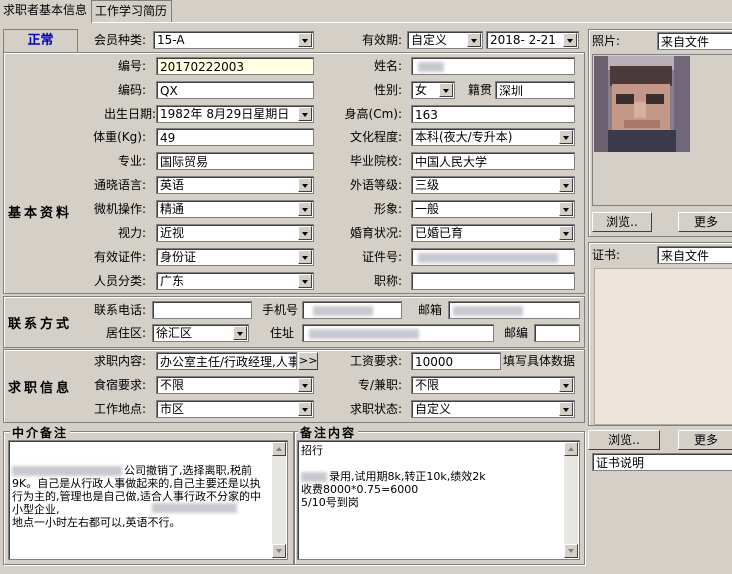 This screenshot has height=574, width=732. What do you see at coordinates (226, 361) in the screenshot?
I see `job-content-field: 办公室主任/行政经理,人事` at bounding box center [226, 361].